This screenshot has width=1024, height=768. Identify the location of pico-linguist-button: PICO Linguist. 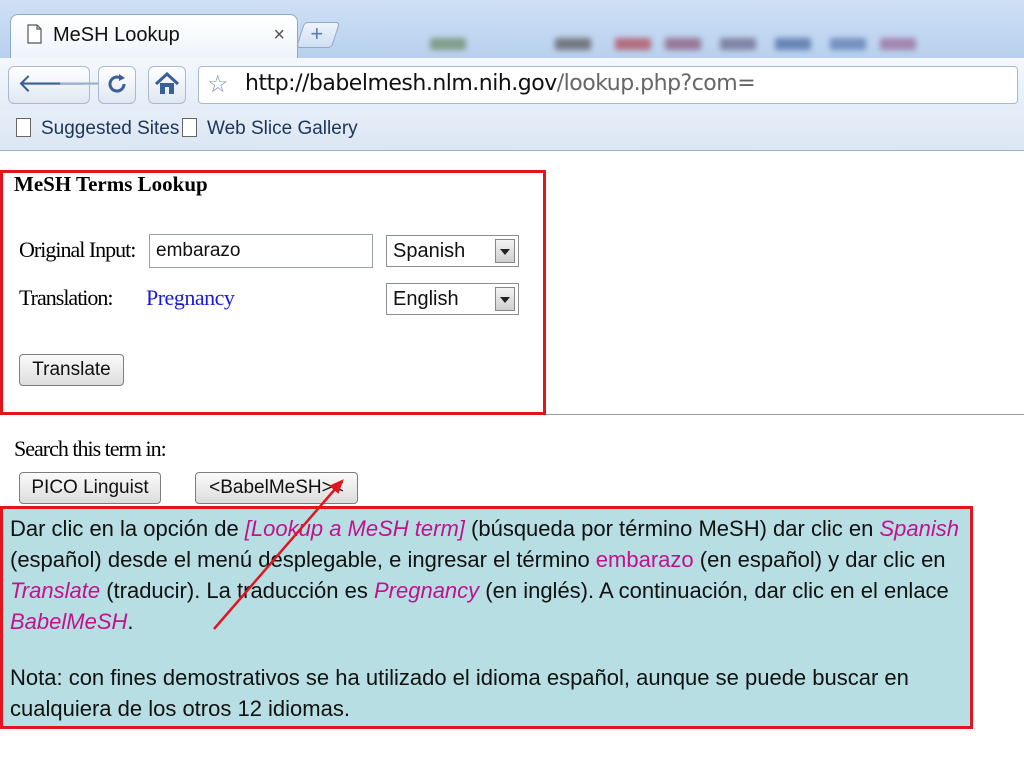
(90, 488).